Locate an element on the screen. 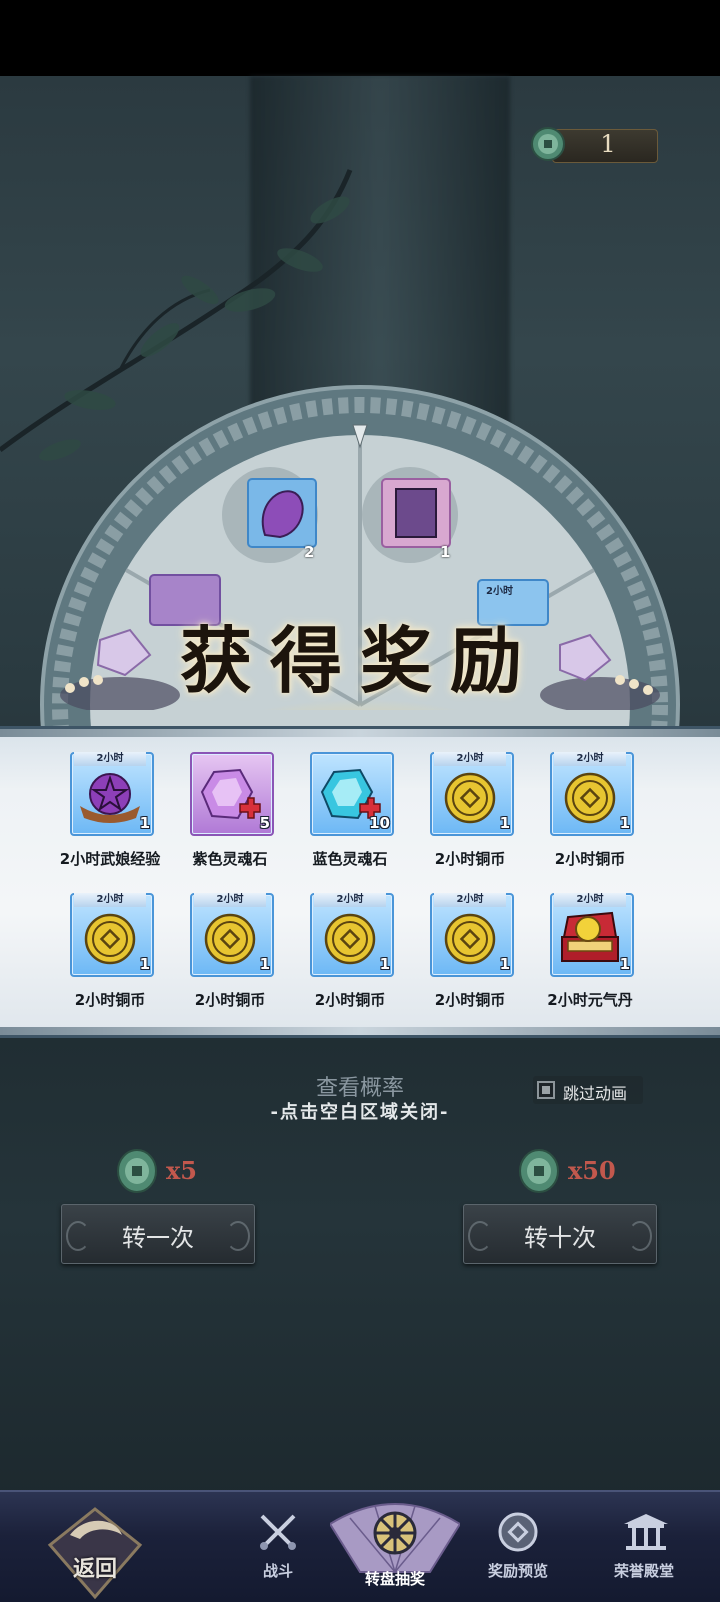 The height and width of the screenshot is (1602, 720). wheel-item-sect-card-count: 1 is located at coordinates (445, 552).